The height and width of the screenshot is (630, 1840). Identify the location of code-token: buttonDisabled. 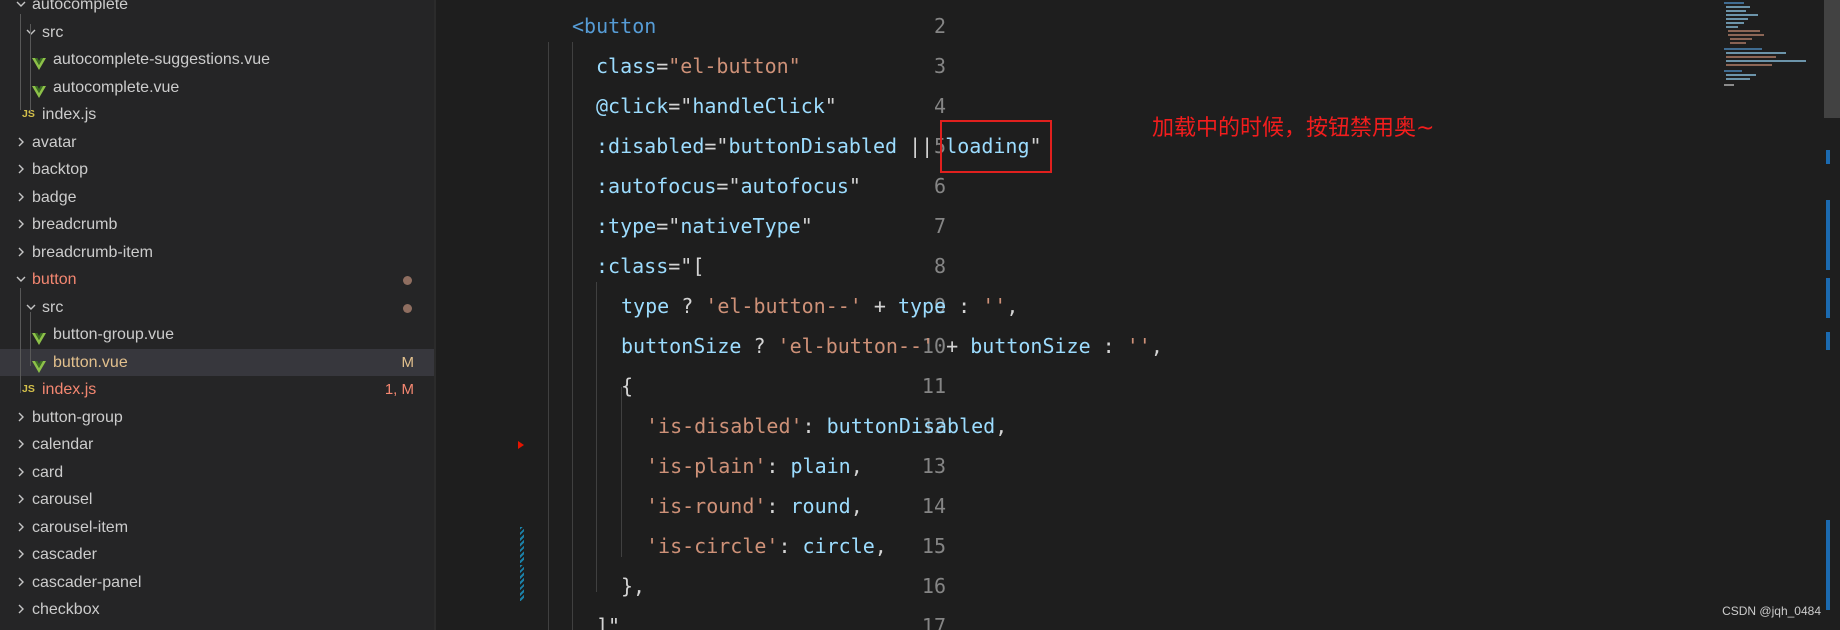
(911, 426).